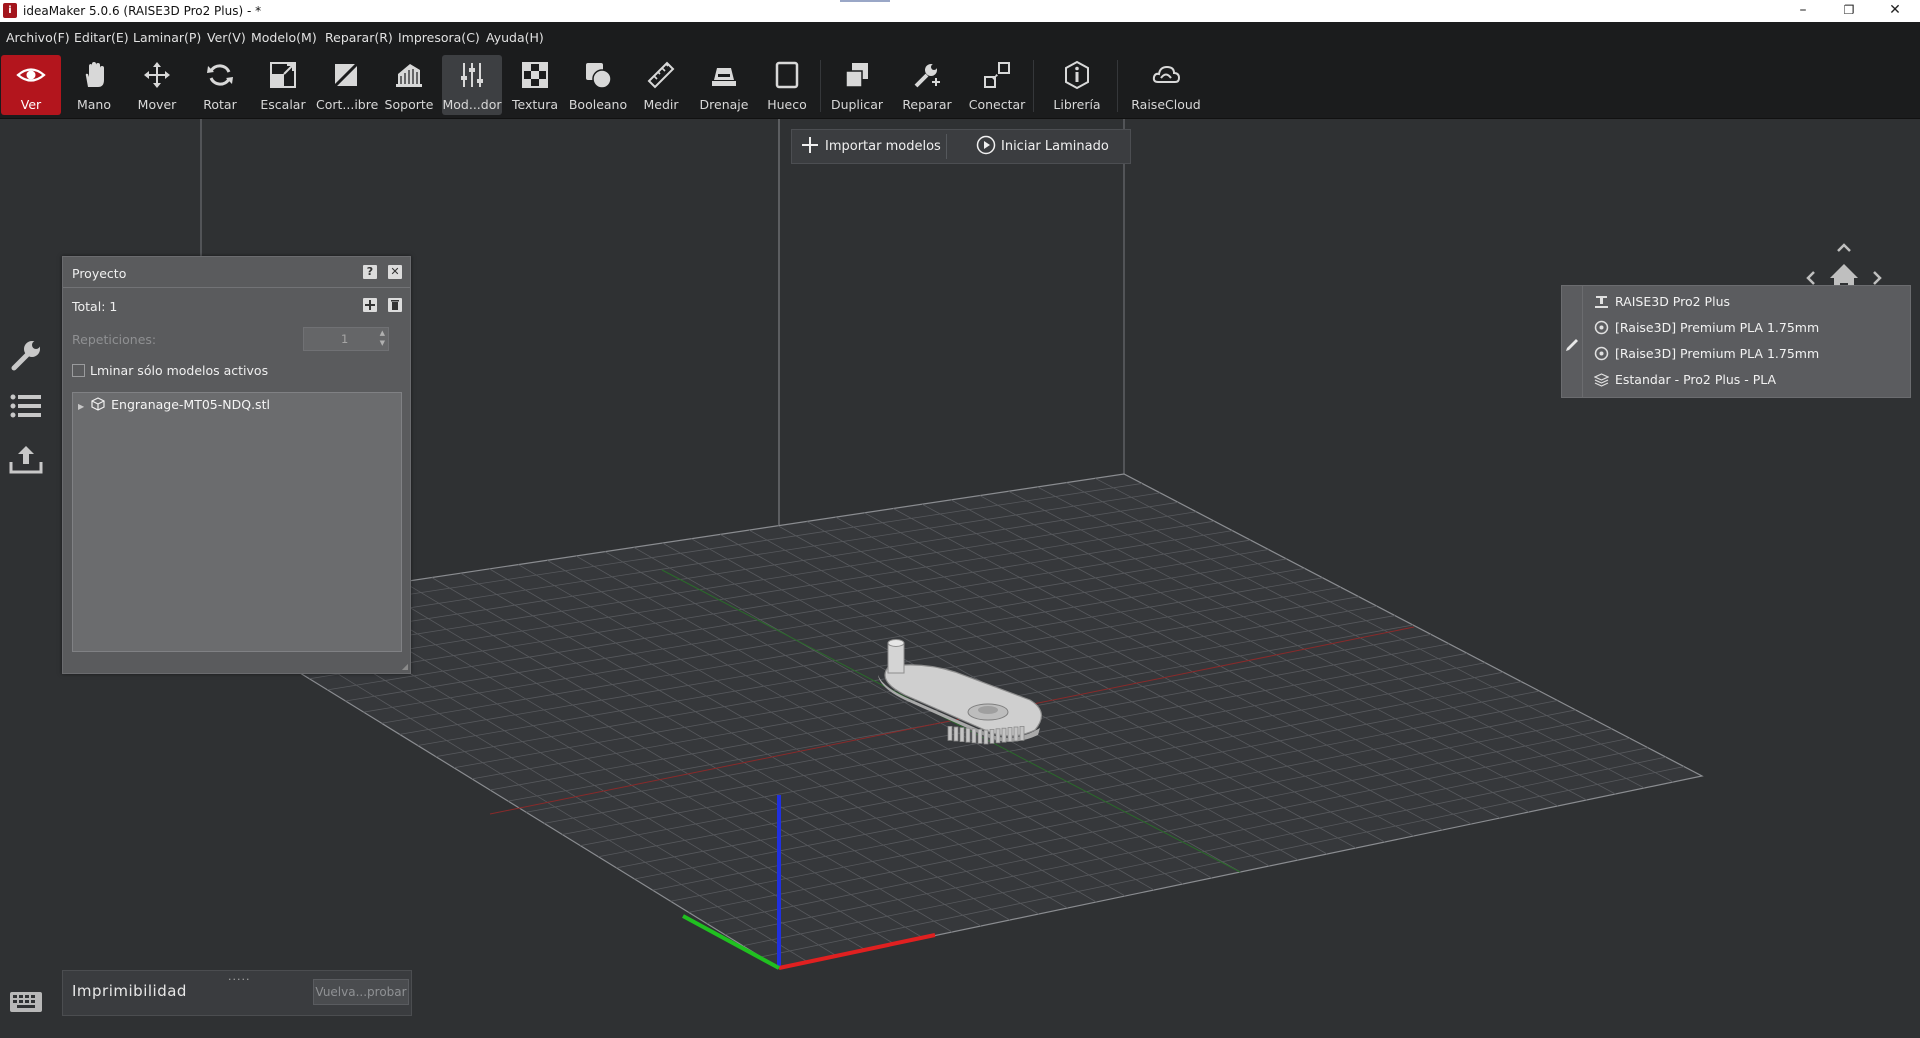  Describe the element at coordinates (395, 305) in the screenshot. I see `delete-model-button` at that location.